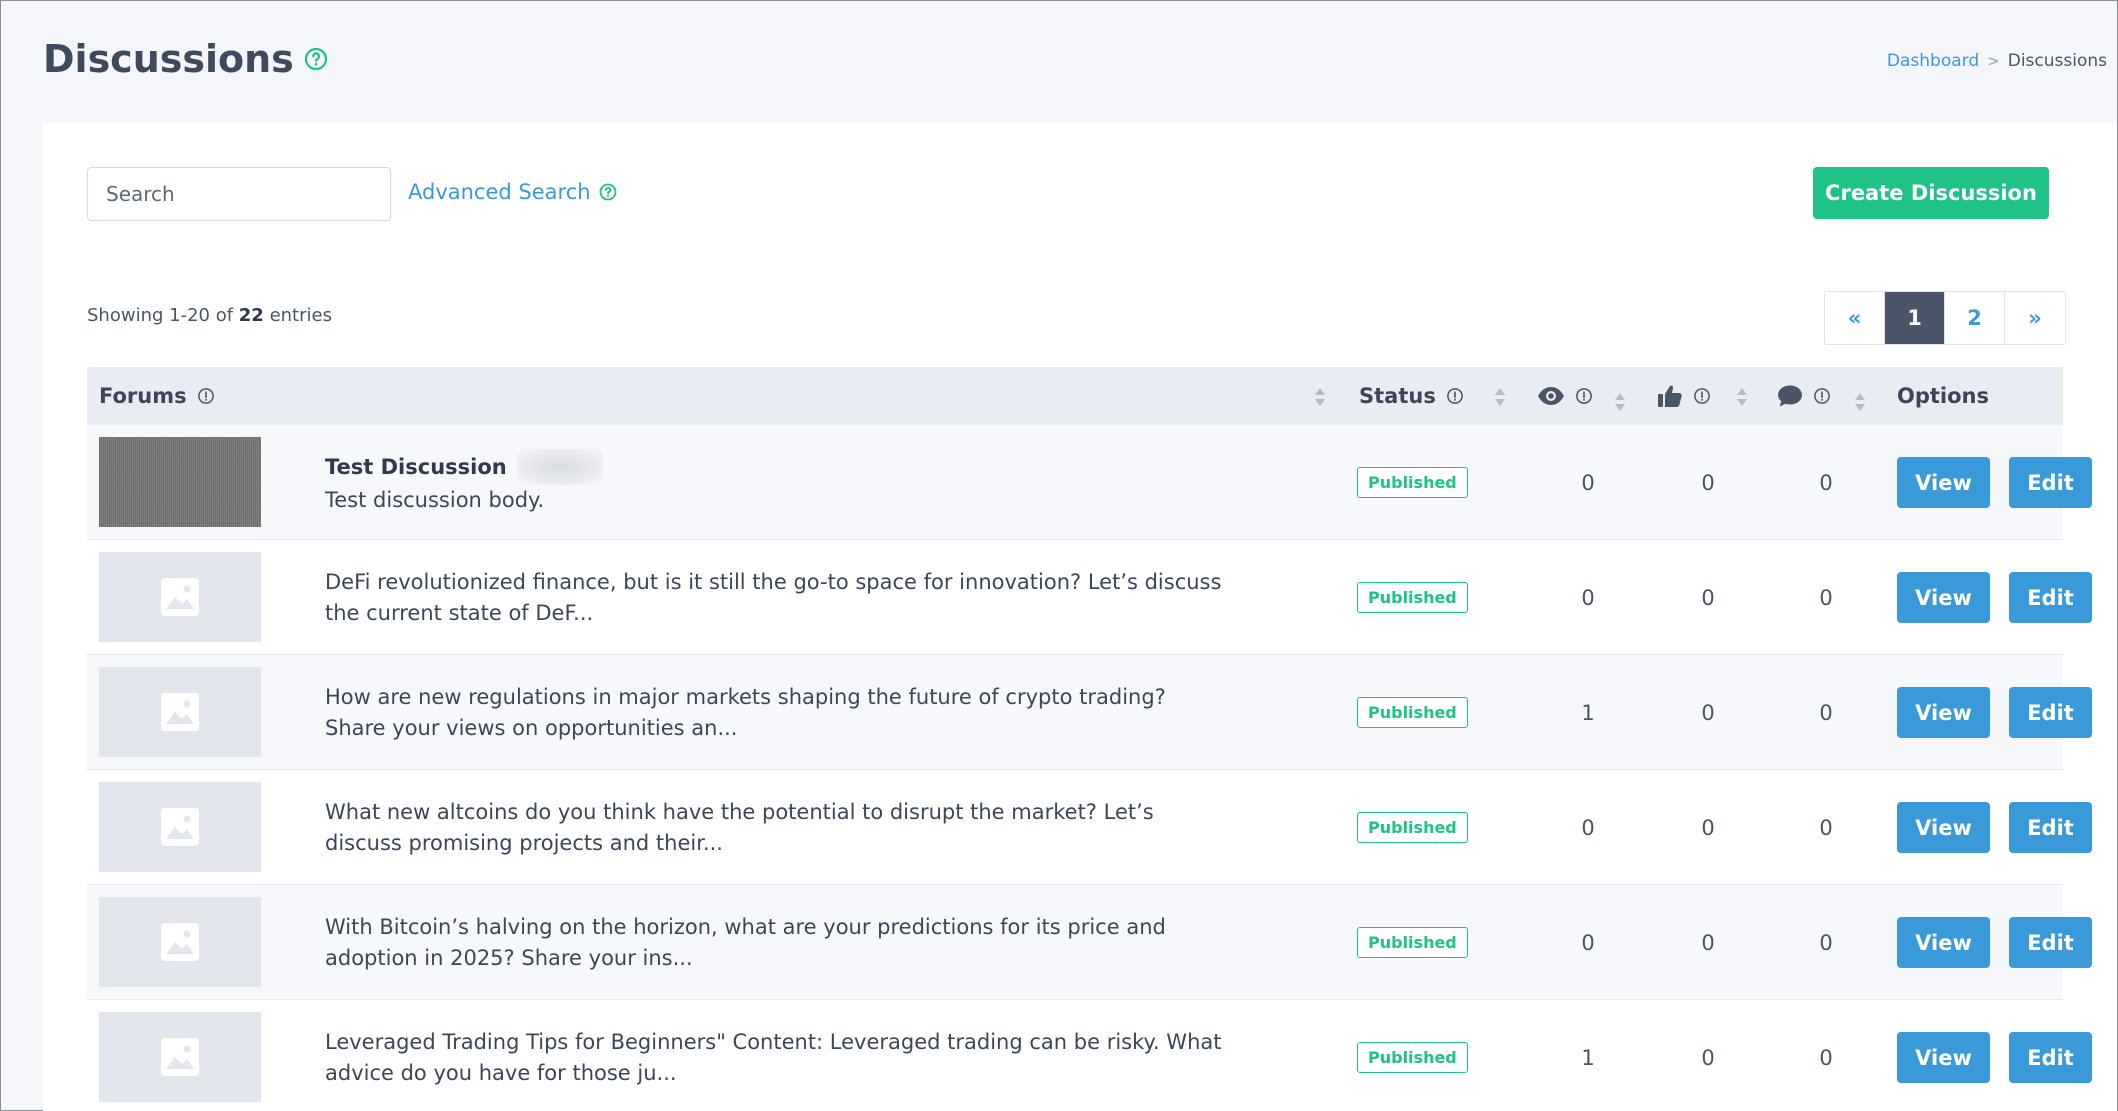  What do you see at coordinates (1790, 396) in the screenshot?
I see `comment-icon` at bounding box center [1790, 396].